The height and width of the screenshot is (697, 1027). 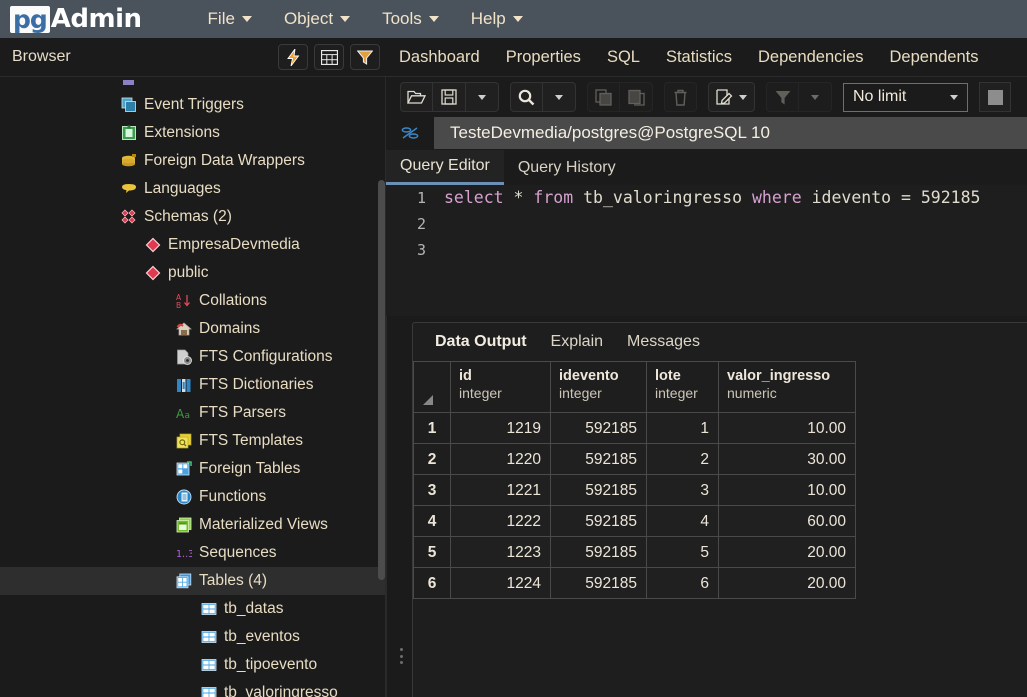 I want to click on cell-lote: 6, so click(x=683, y=583).